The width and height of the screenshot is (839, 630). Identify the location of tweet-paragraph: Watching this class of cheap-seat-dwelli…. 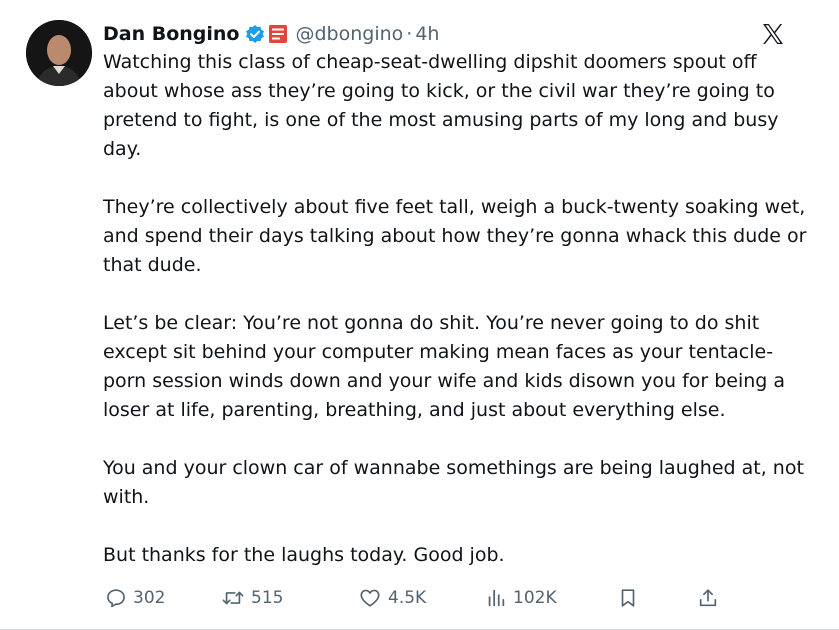
(441, 105).